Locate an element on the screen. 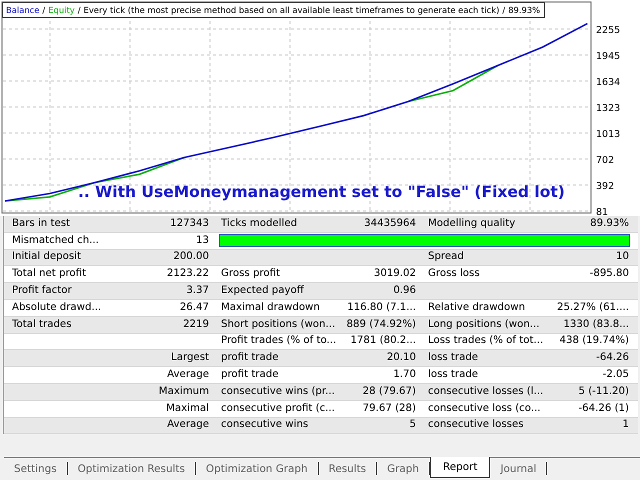 The height and width of the screenshot is (480, 640). table-cell-text: Modelling quality is located at coordinates (471, 223).